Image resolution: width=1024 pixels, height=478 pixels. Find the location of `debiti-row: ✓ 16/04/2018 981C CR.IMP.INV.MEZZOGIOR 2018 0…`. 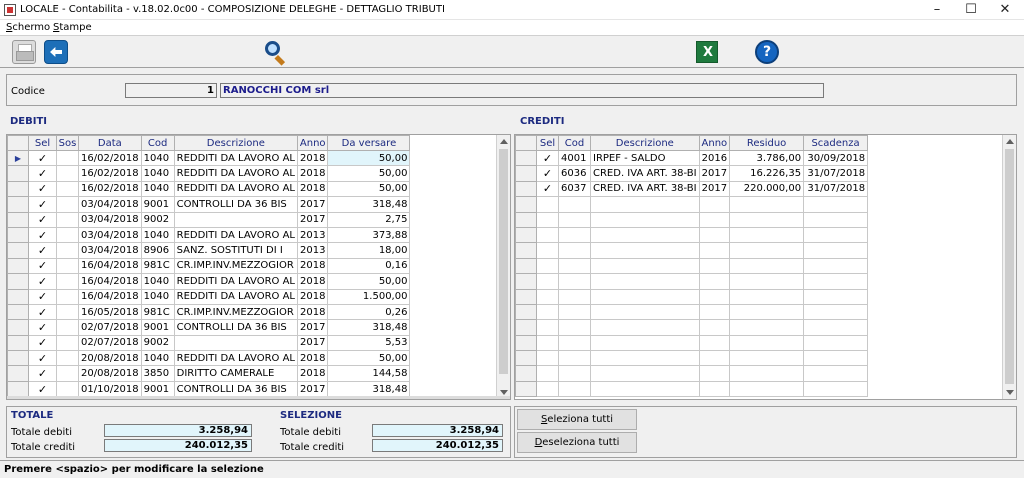

debiti-row: ✓ 16/04/2018 981C CR.IMP.INV.MEZZOGIOR 2018 0… is located at coordinates (209, 266).